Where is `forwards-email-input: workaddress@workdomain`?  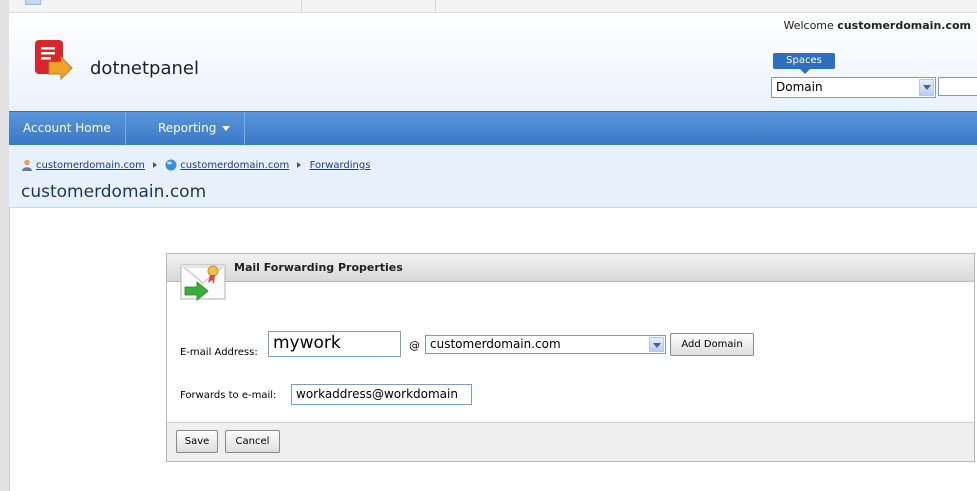 forwards-email-input: workaddress@workdomain is located at coordinates (381, 394).